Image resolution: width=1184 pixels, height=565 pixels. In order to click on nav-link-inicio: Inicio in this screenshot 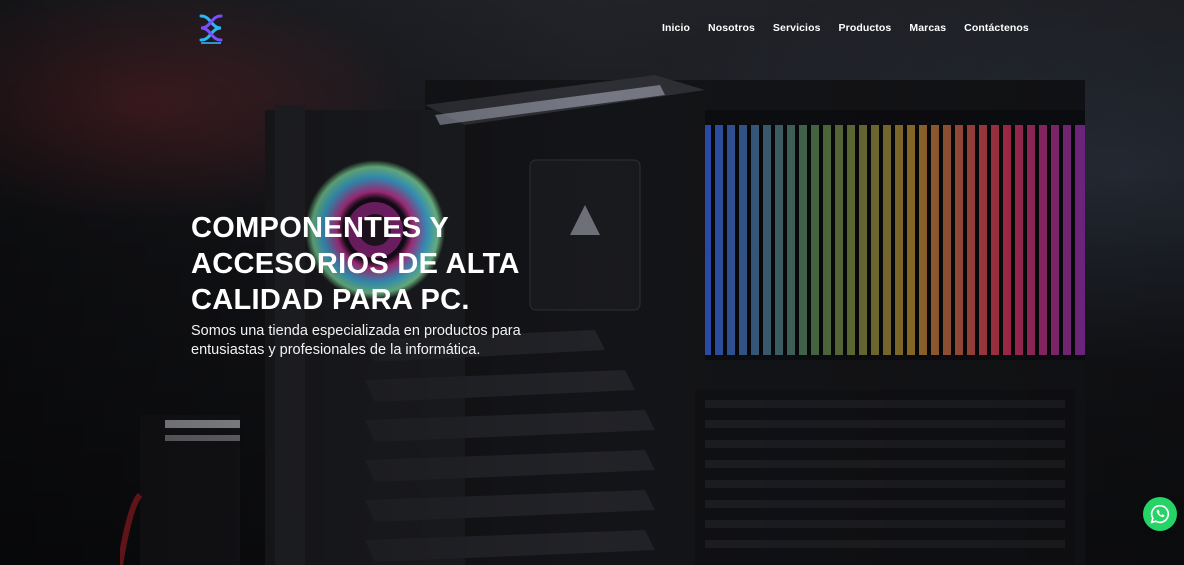, I will do `click(676, 28)`.